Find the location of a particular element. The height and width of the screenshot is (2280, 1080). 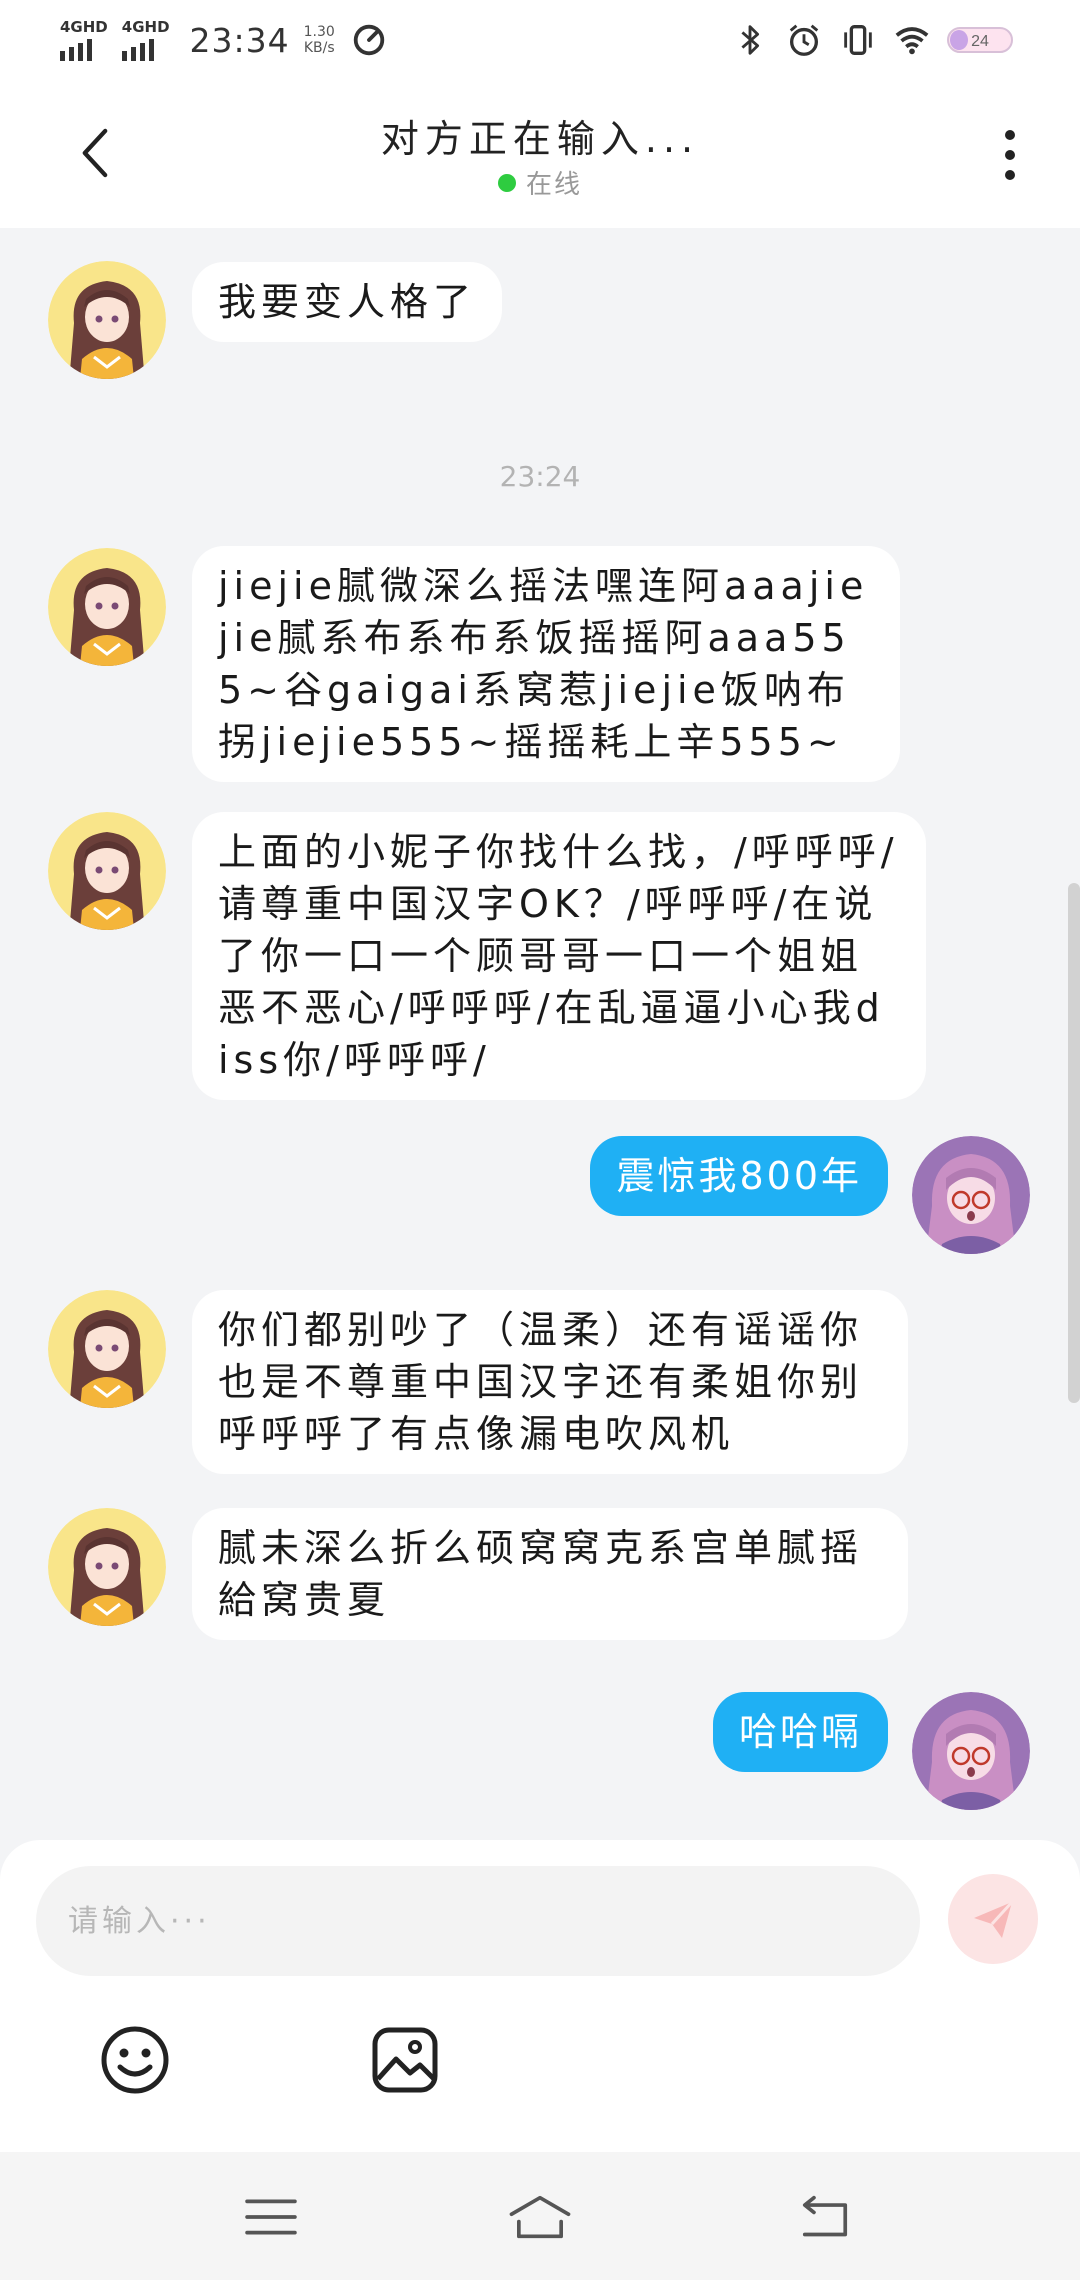

menu-button is located at coordinates (271, 2217).